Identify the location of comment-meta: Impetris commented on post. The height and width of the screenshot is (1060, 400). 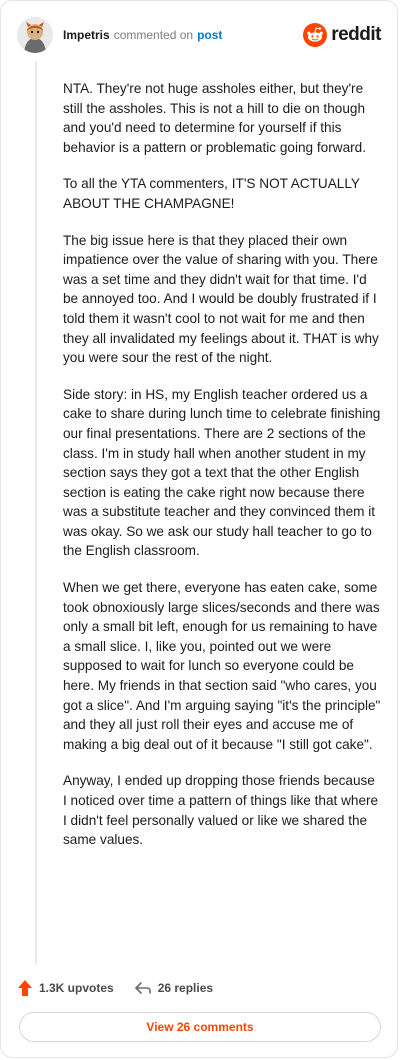
(142, 35).